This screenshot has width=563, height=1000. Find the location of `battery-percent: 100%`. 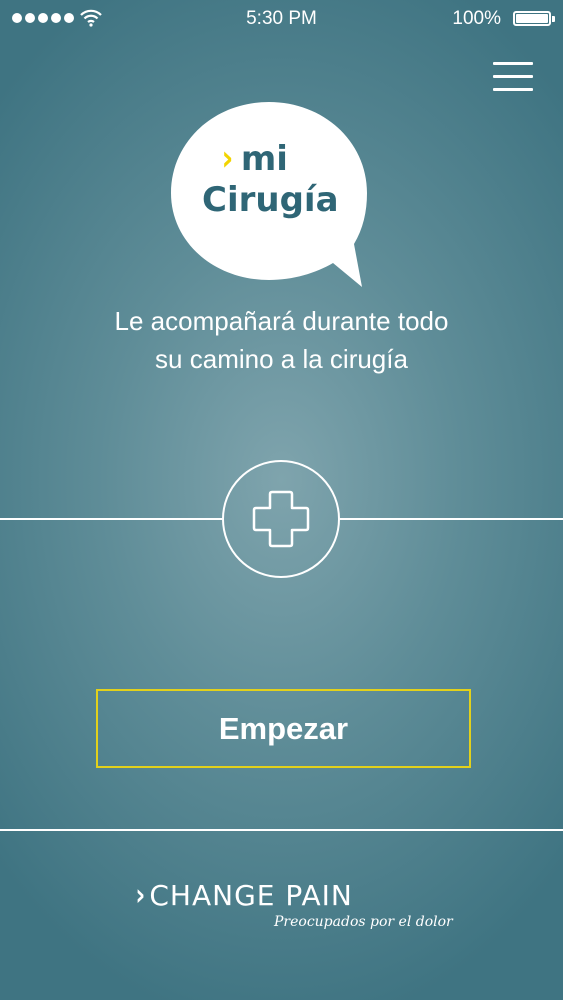

battery-percent: 100% is located at coordinates (476, 18).